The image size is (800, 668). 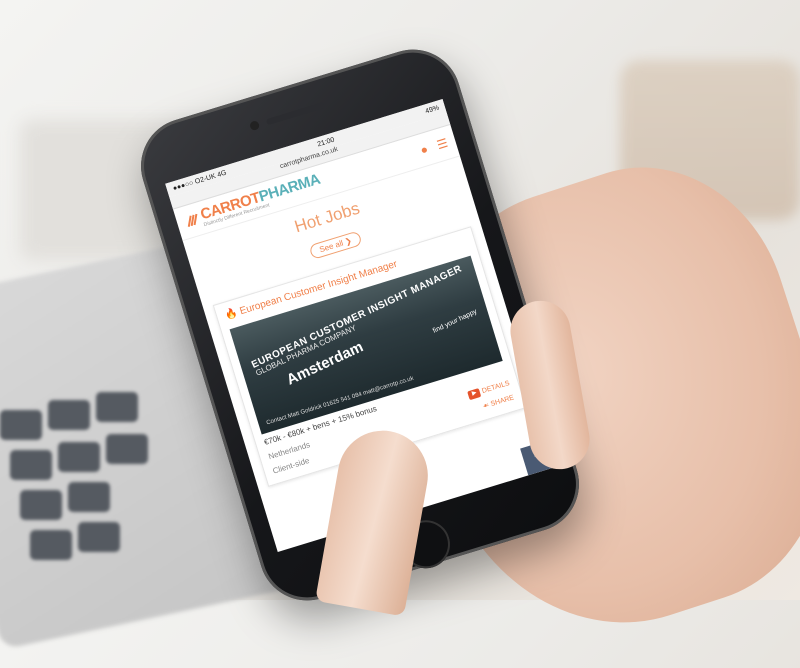 What do you see at coordinates (331, 246) in the screenshot?
I see `see-all-label: See all` at bounding box center [331, 246].